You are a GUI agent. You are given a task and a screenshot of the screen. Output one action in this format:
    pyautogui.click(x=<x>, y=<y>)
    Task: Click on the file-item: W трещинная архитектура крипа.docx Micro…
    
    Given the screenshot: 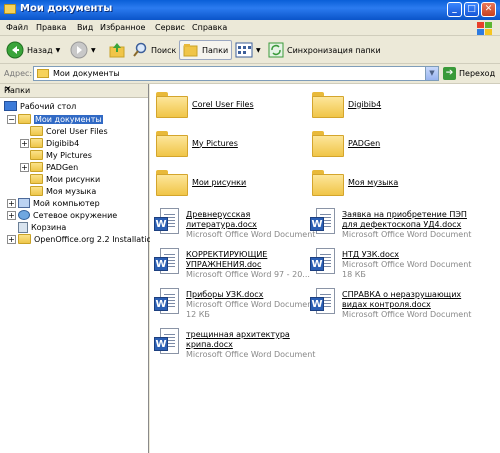 What is the action you would take?
    pyautogui.click(x=234, y=344)
    